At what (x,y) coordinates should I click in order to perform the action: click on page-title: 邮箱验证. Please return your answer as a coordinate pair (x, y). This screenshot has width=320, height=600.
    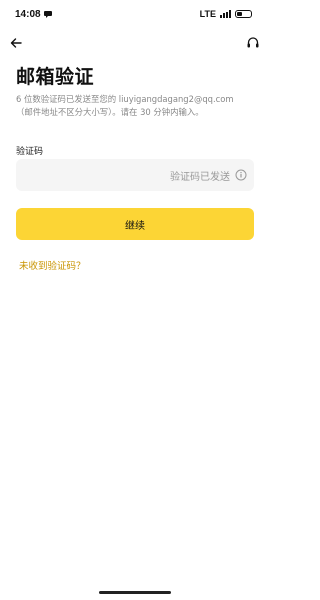
    Looking at the image, I should click on (55, 77).